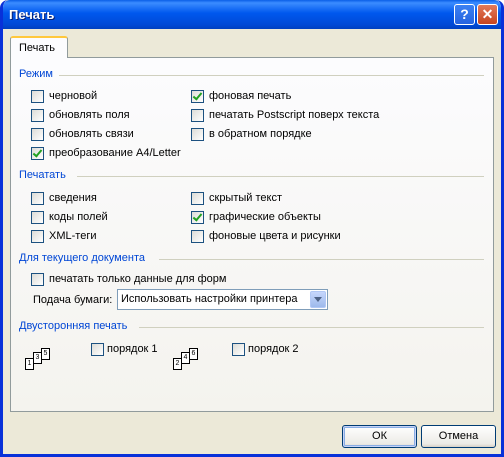 This screenshot has width=504, height=457. What do you see at coordinates (197, 96) in the screenshot?
I see `background-print-checkbox` at bounding box center [197, 96].